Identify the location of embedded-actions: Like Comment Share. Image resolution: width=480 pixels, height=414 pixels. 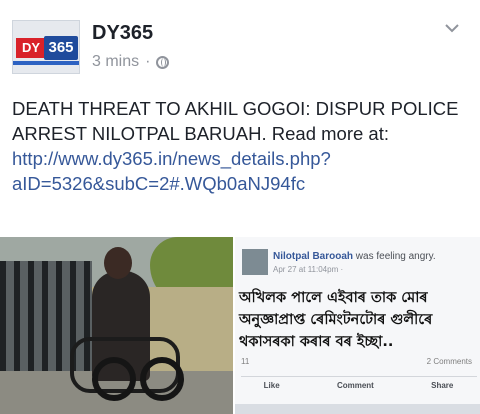
(357, 385).